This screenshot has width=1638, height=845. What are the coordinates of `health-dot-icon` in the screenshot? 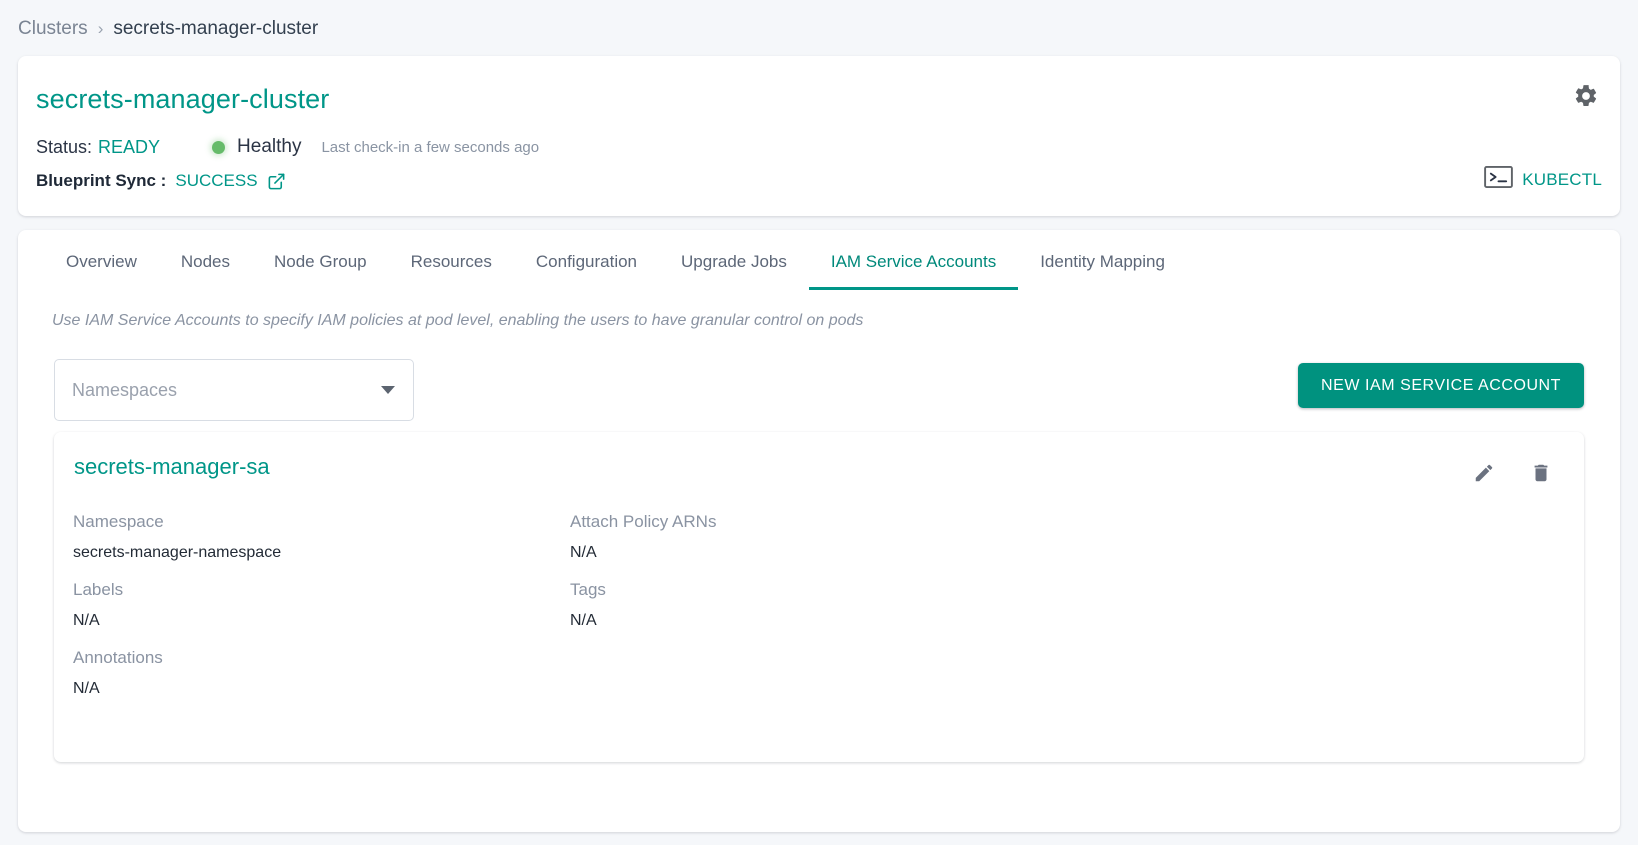 It's located at (219, 147).